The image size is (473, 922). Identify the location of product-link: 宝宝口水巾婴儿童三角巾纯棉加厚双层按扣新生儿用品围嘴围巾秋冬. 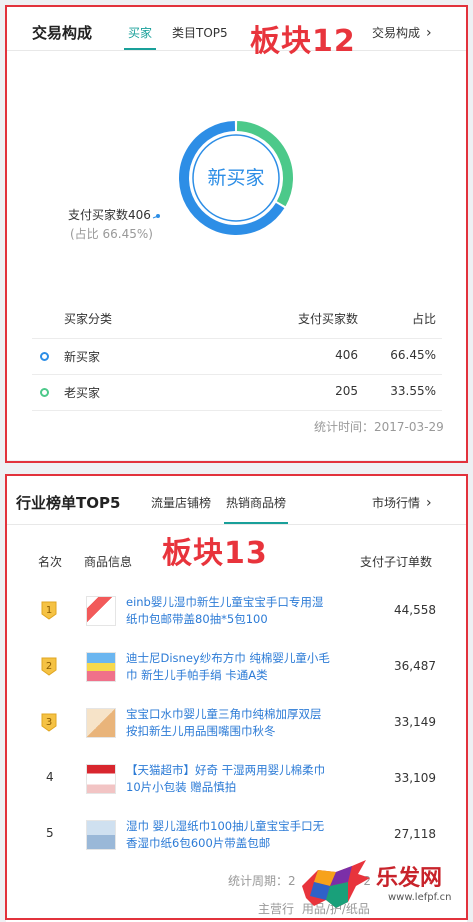
(228, 723).